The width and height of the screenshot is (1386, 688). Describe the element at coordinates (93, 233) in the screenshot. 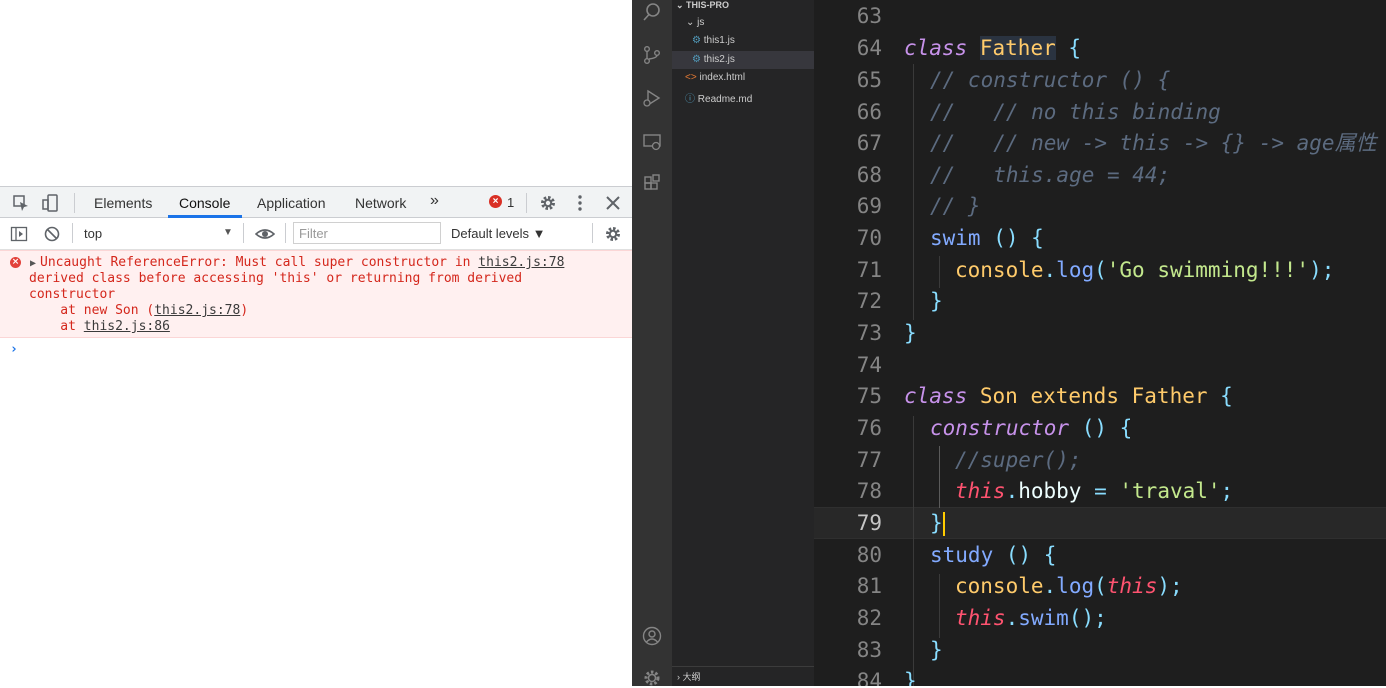

I see `context-select: top` at that location.